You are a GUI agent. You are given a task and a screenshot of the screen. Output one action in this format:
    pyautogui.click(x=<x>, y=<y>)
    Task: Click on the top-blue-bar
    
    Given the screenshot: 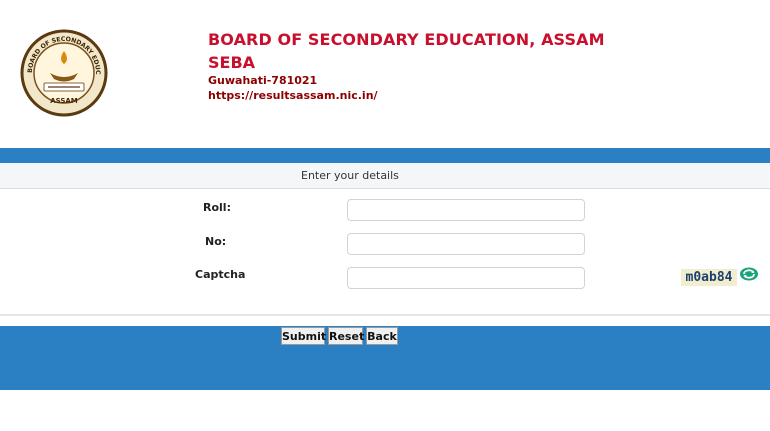 What is the action you would take?
    pyautogui.click(x=385, y=155)
    